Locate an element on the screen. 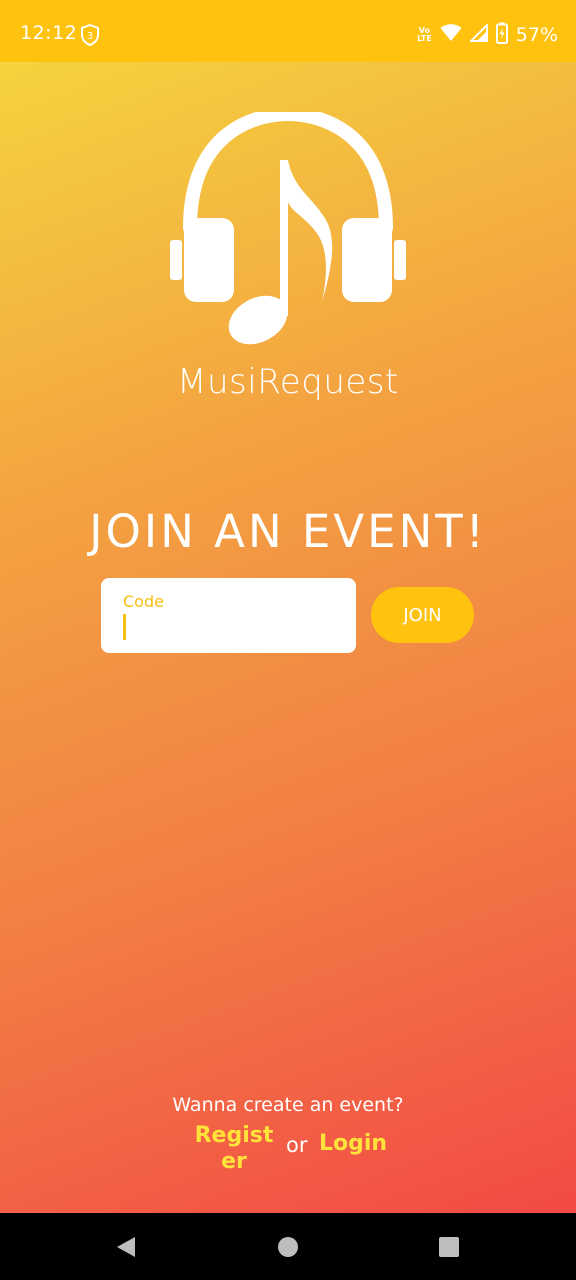  headphones-music-note-icon is located at coordinates (288, 234).